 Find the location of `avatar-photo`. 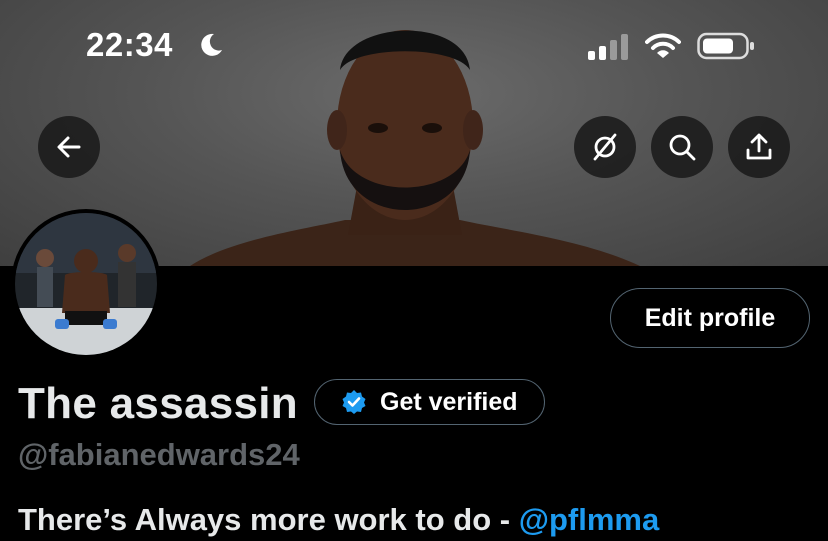

avatar-photo is located at coordinates (86, 284).